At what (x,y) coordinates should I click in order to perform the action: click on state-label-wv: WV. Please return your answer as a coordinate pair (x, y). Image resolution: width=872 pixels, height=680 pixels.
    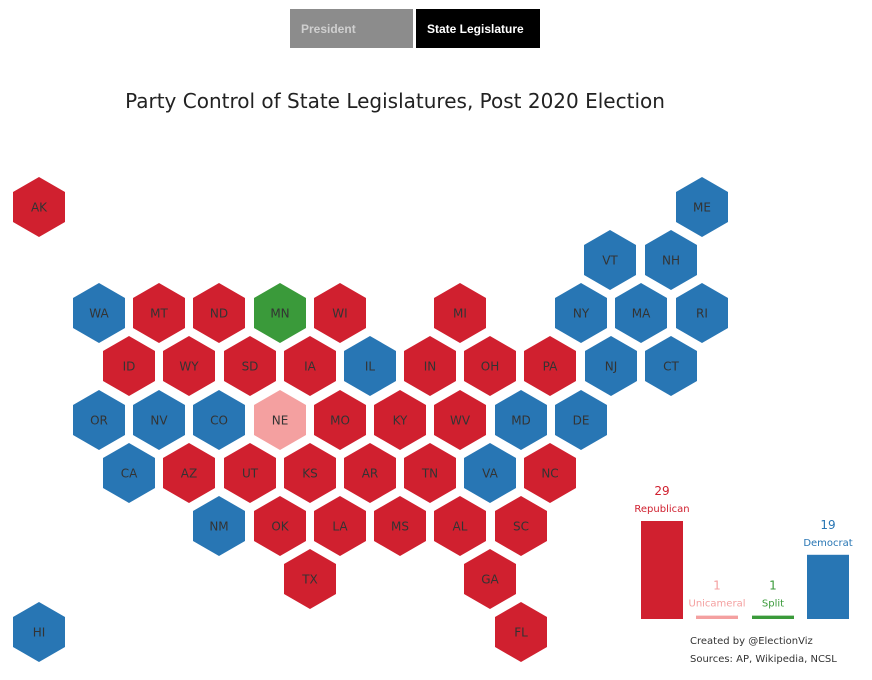
    Looking at the image, I should click on (460, 421).